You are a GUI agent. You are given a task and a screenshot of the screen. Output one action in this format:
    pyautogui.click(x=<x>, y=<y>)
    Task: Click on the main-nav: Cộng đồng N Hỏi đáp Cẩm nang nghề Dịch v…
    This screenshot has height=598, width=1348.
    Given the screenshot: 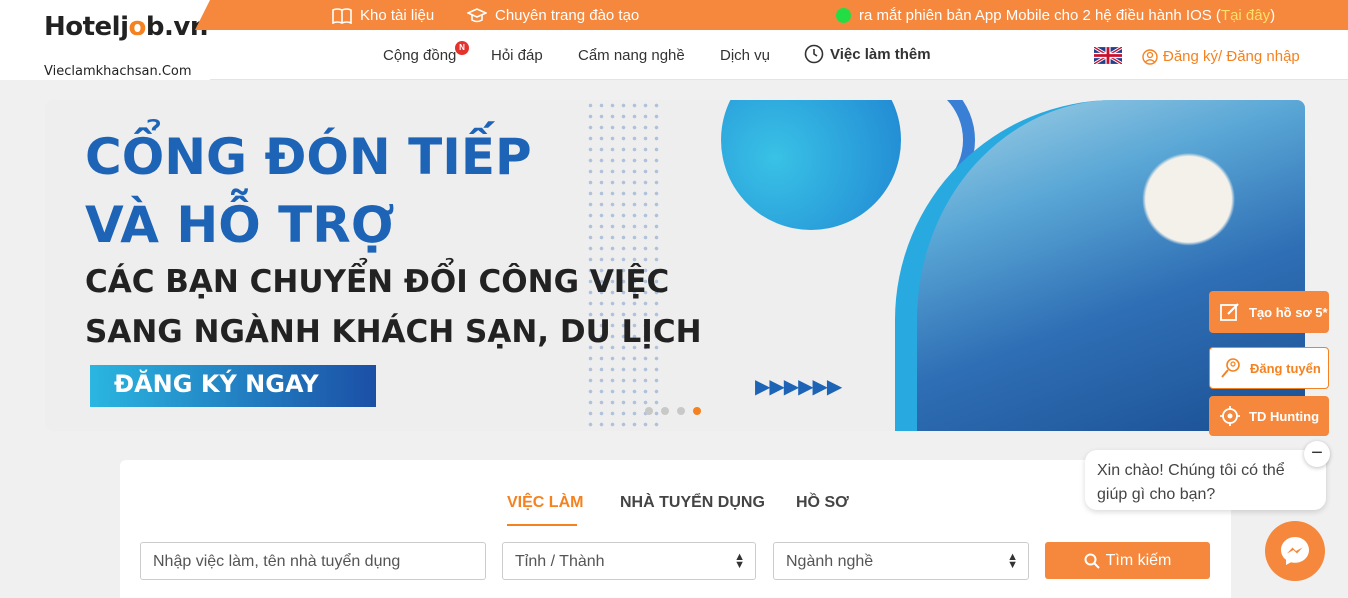 What is the action you would take?
    pyautogui.click(x=779, y=55)
    